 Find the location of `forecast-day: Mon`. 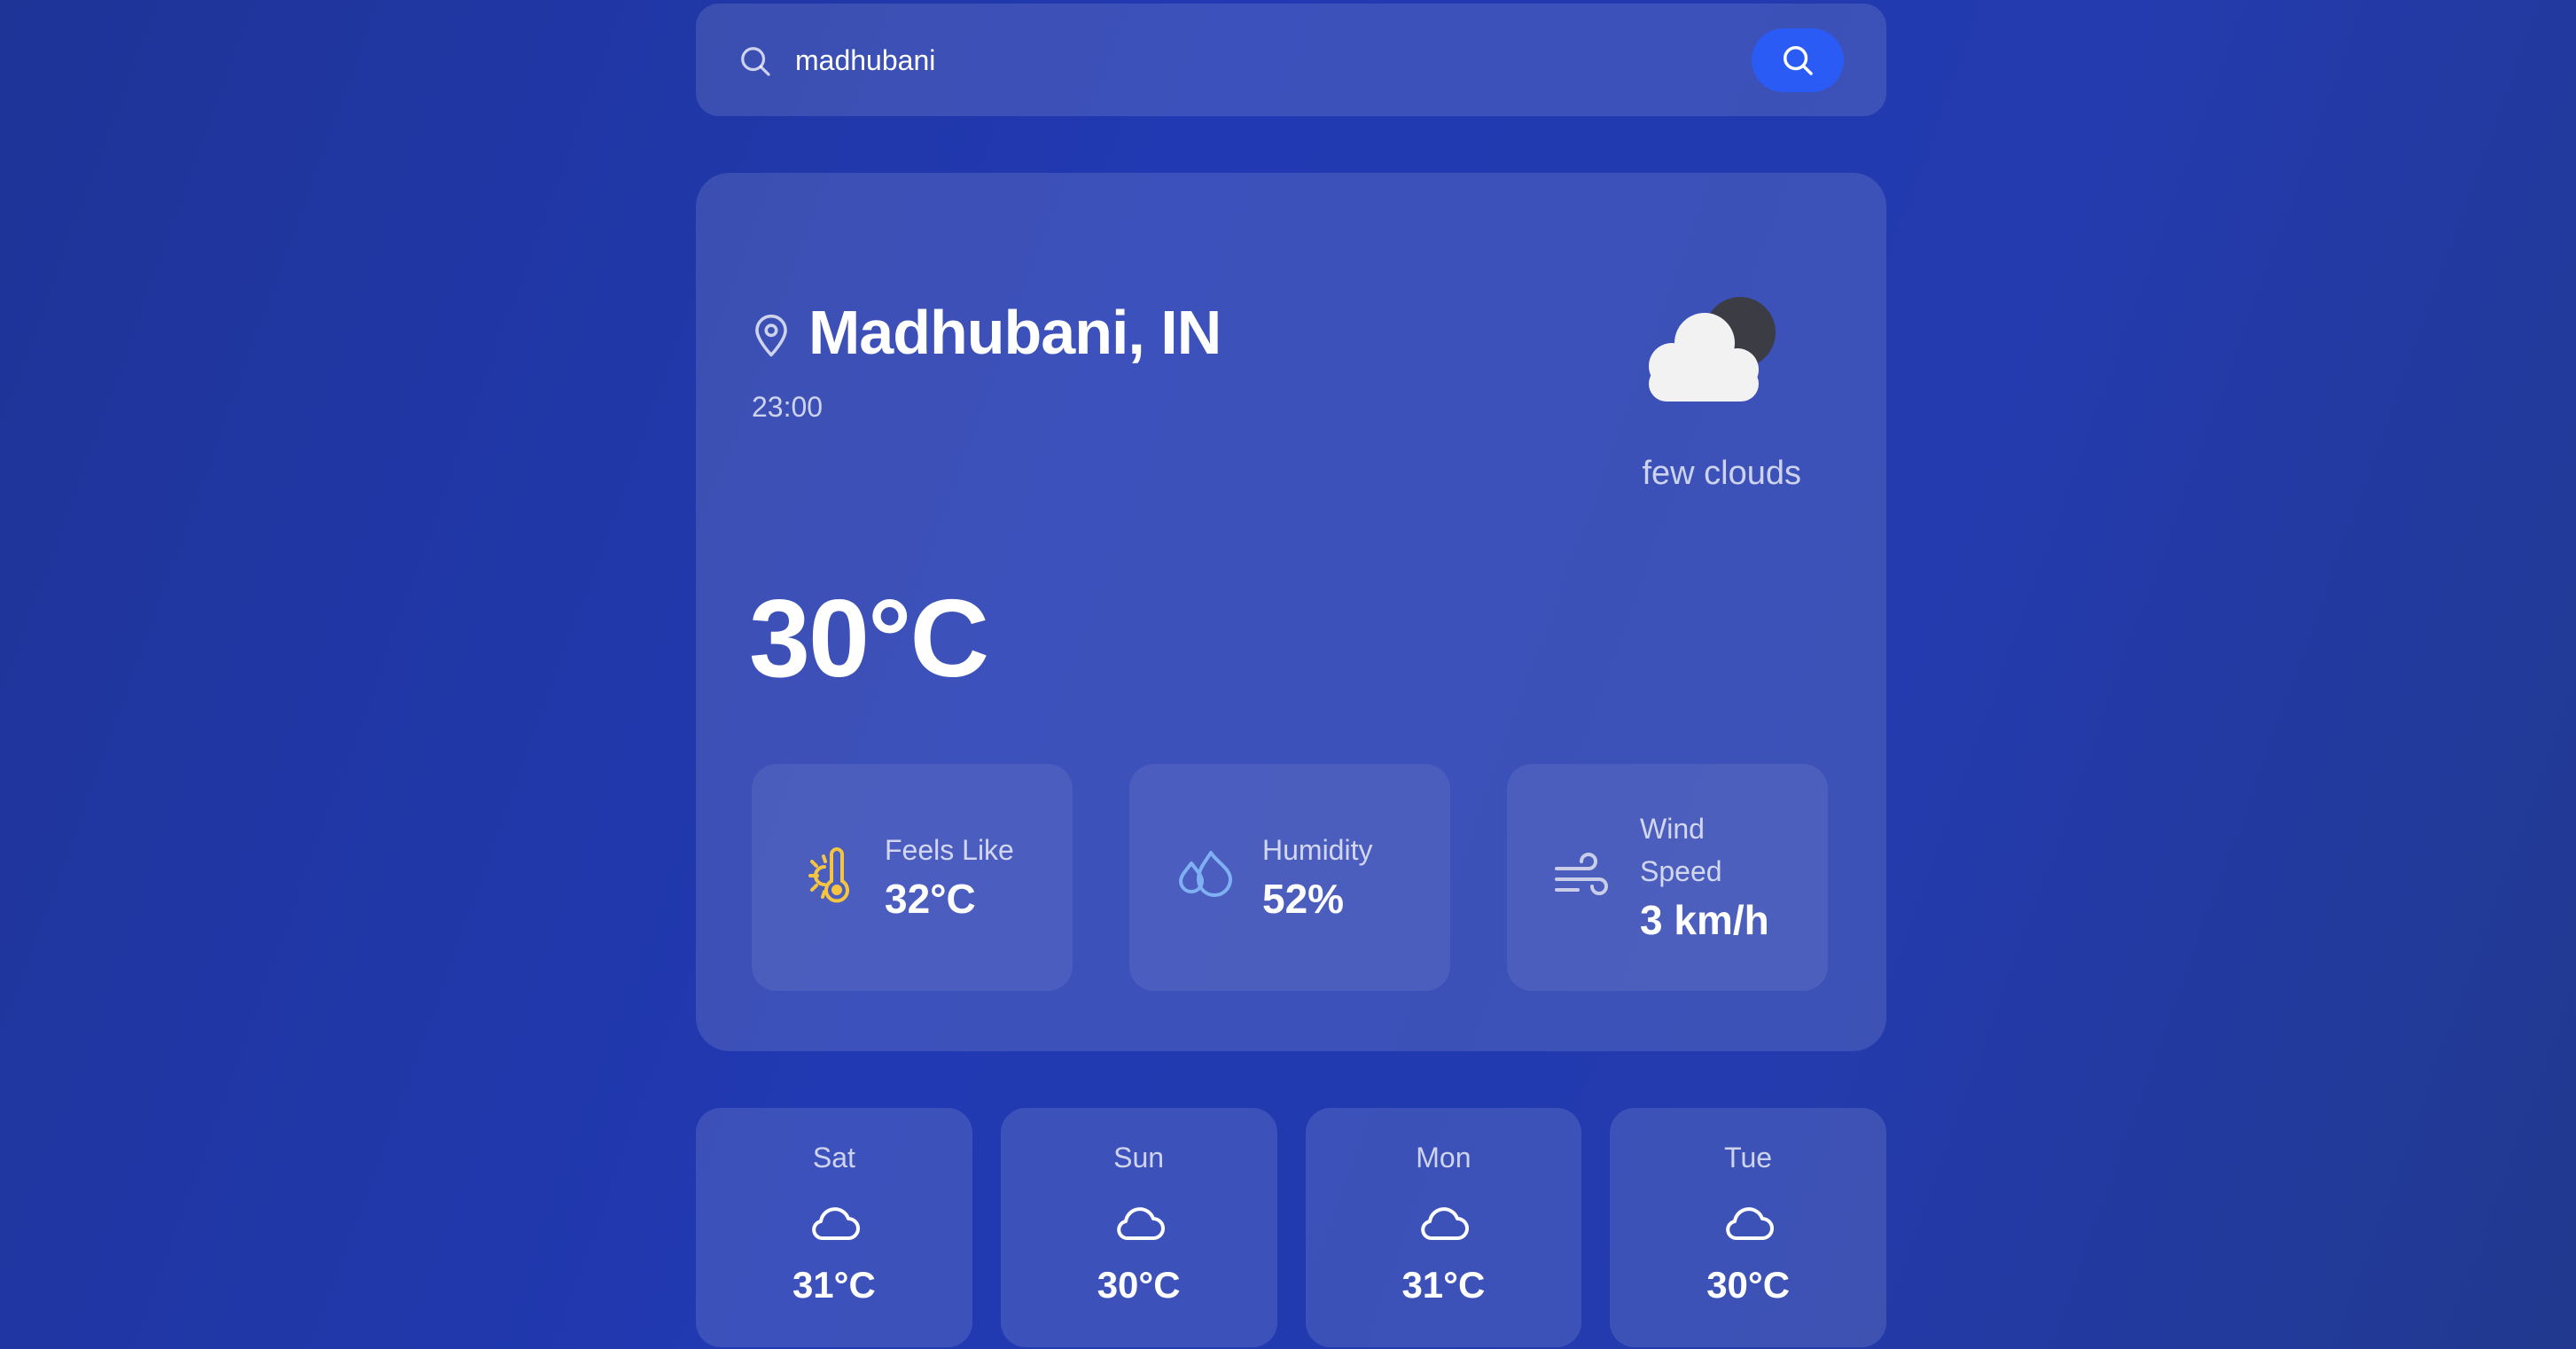

forecast-day: Mon is located at coordinates (1443, 1158).